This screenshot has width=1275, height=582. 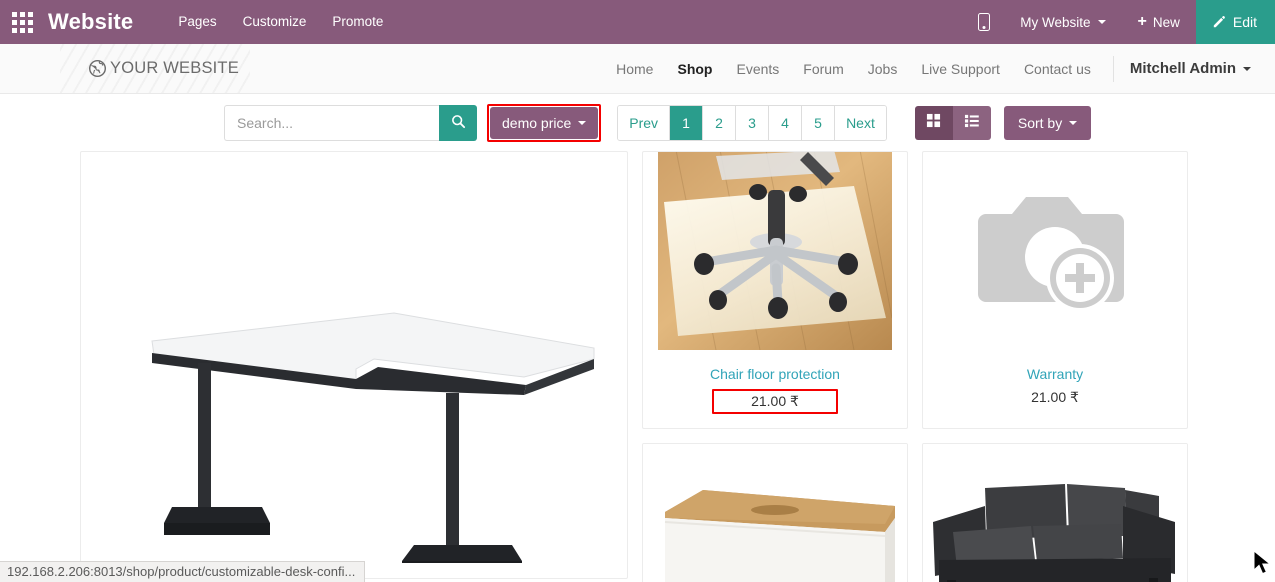 I want to click on user-menu-label: Mitchell Admin, so click(x=1182, y=68).